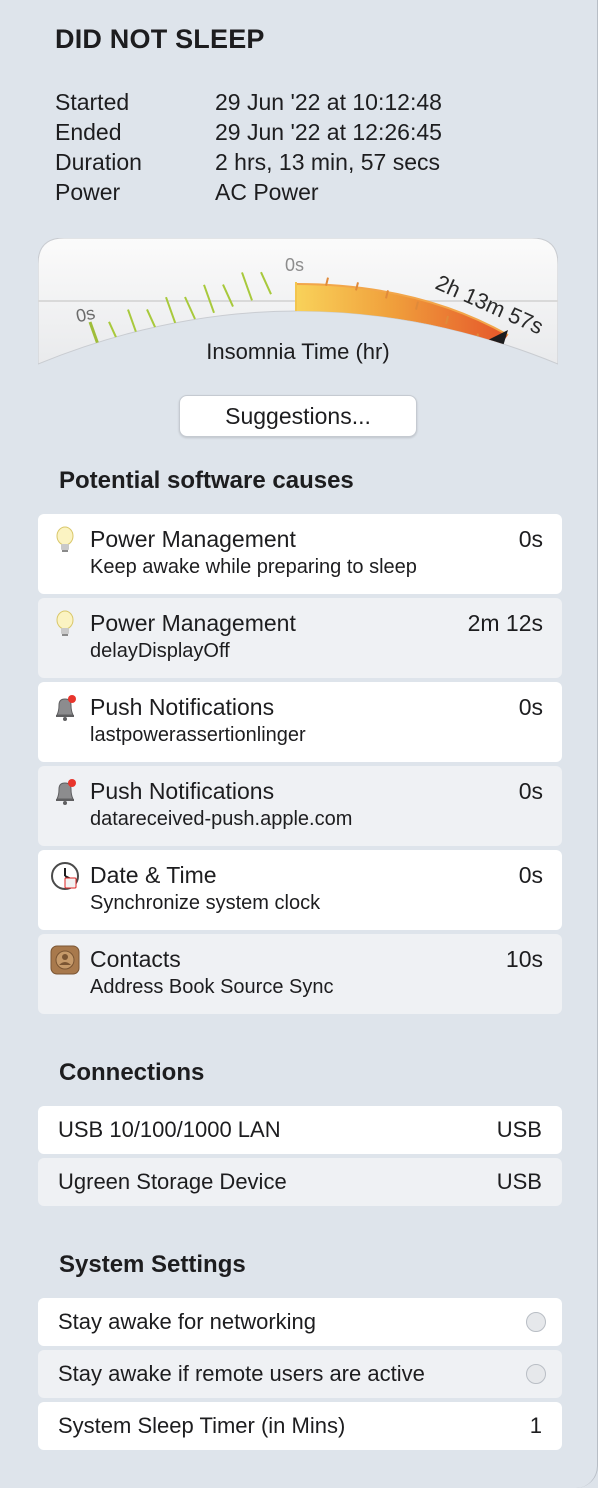 The image size is (598, 1488). I want to click on info-row-duration: Duration 2 hrs, 13 min, 57 secs, so click(248, 162).